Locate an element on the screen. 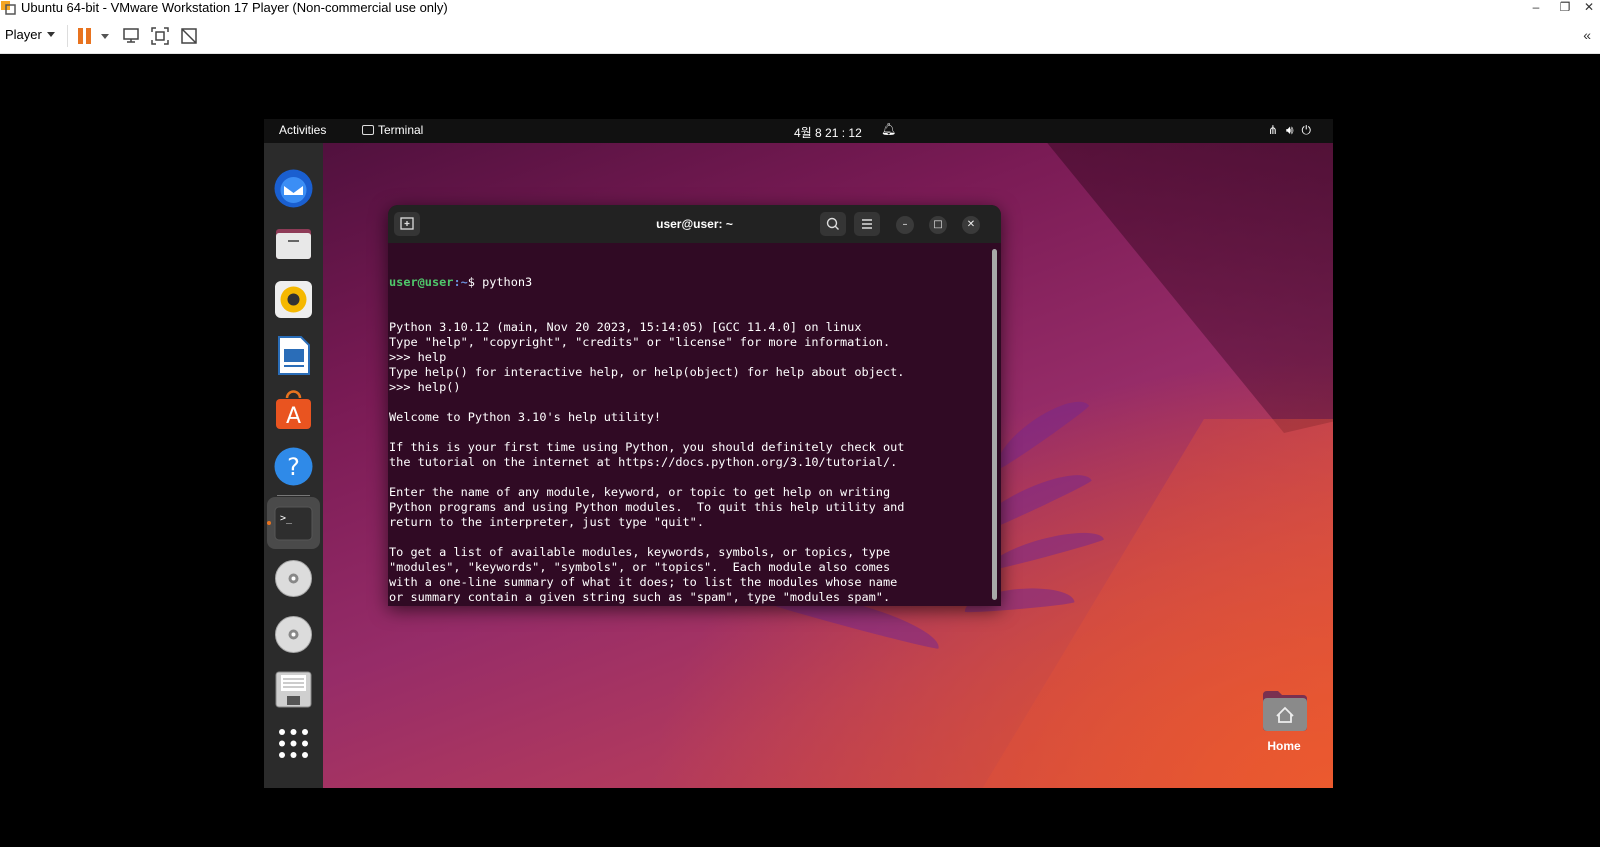  pause-icon is located at coordinates (85, 36).